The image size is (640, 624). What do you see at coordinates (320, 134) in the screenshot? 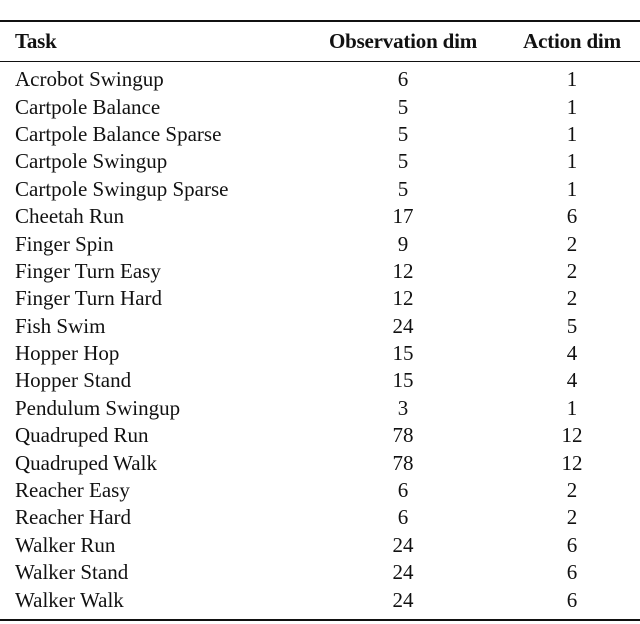
I see `table-row: Cartpole Balance Sparse 5 1` at bounding box center [320, 134].